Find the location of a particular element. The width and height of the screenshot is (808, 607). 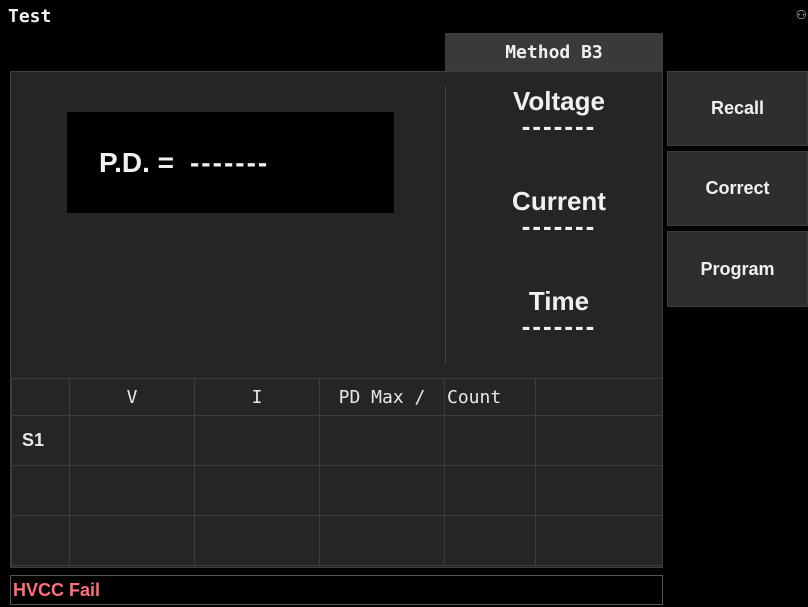

current-readout: Current ------- is located at coordinates (559, 213).